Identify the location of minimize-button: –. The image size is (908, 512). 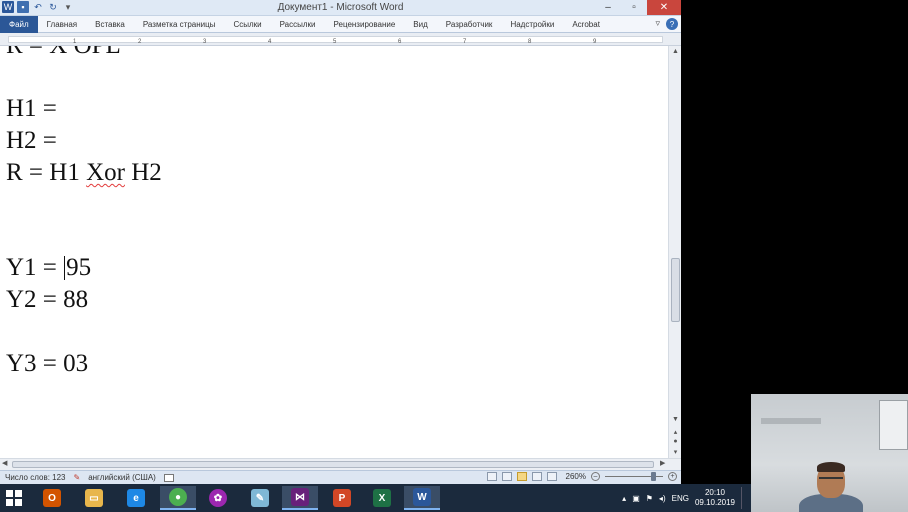
(608, 7).